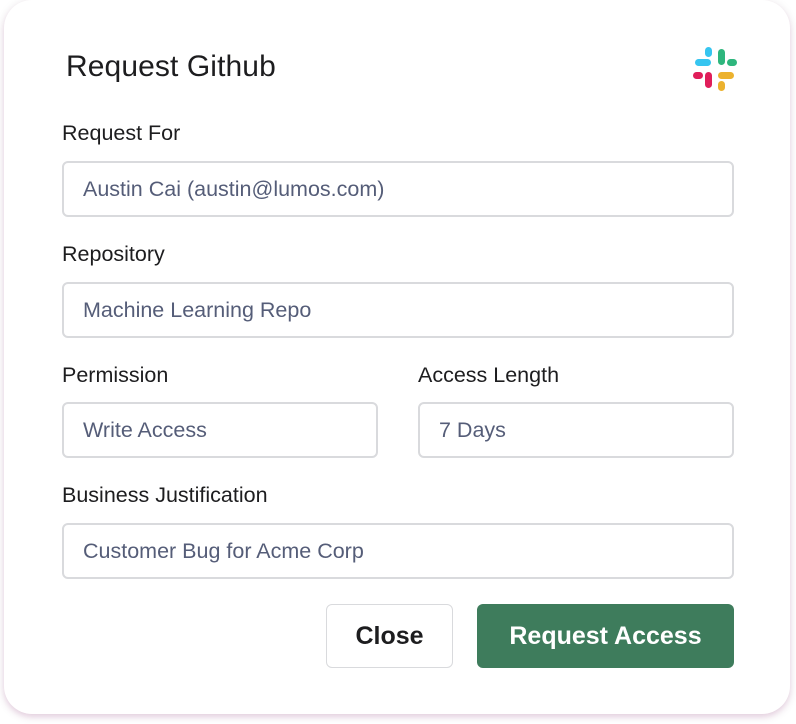  I want to click on request-for-field: Austin Cai (austin@lumos.com), so click(398, 189).